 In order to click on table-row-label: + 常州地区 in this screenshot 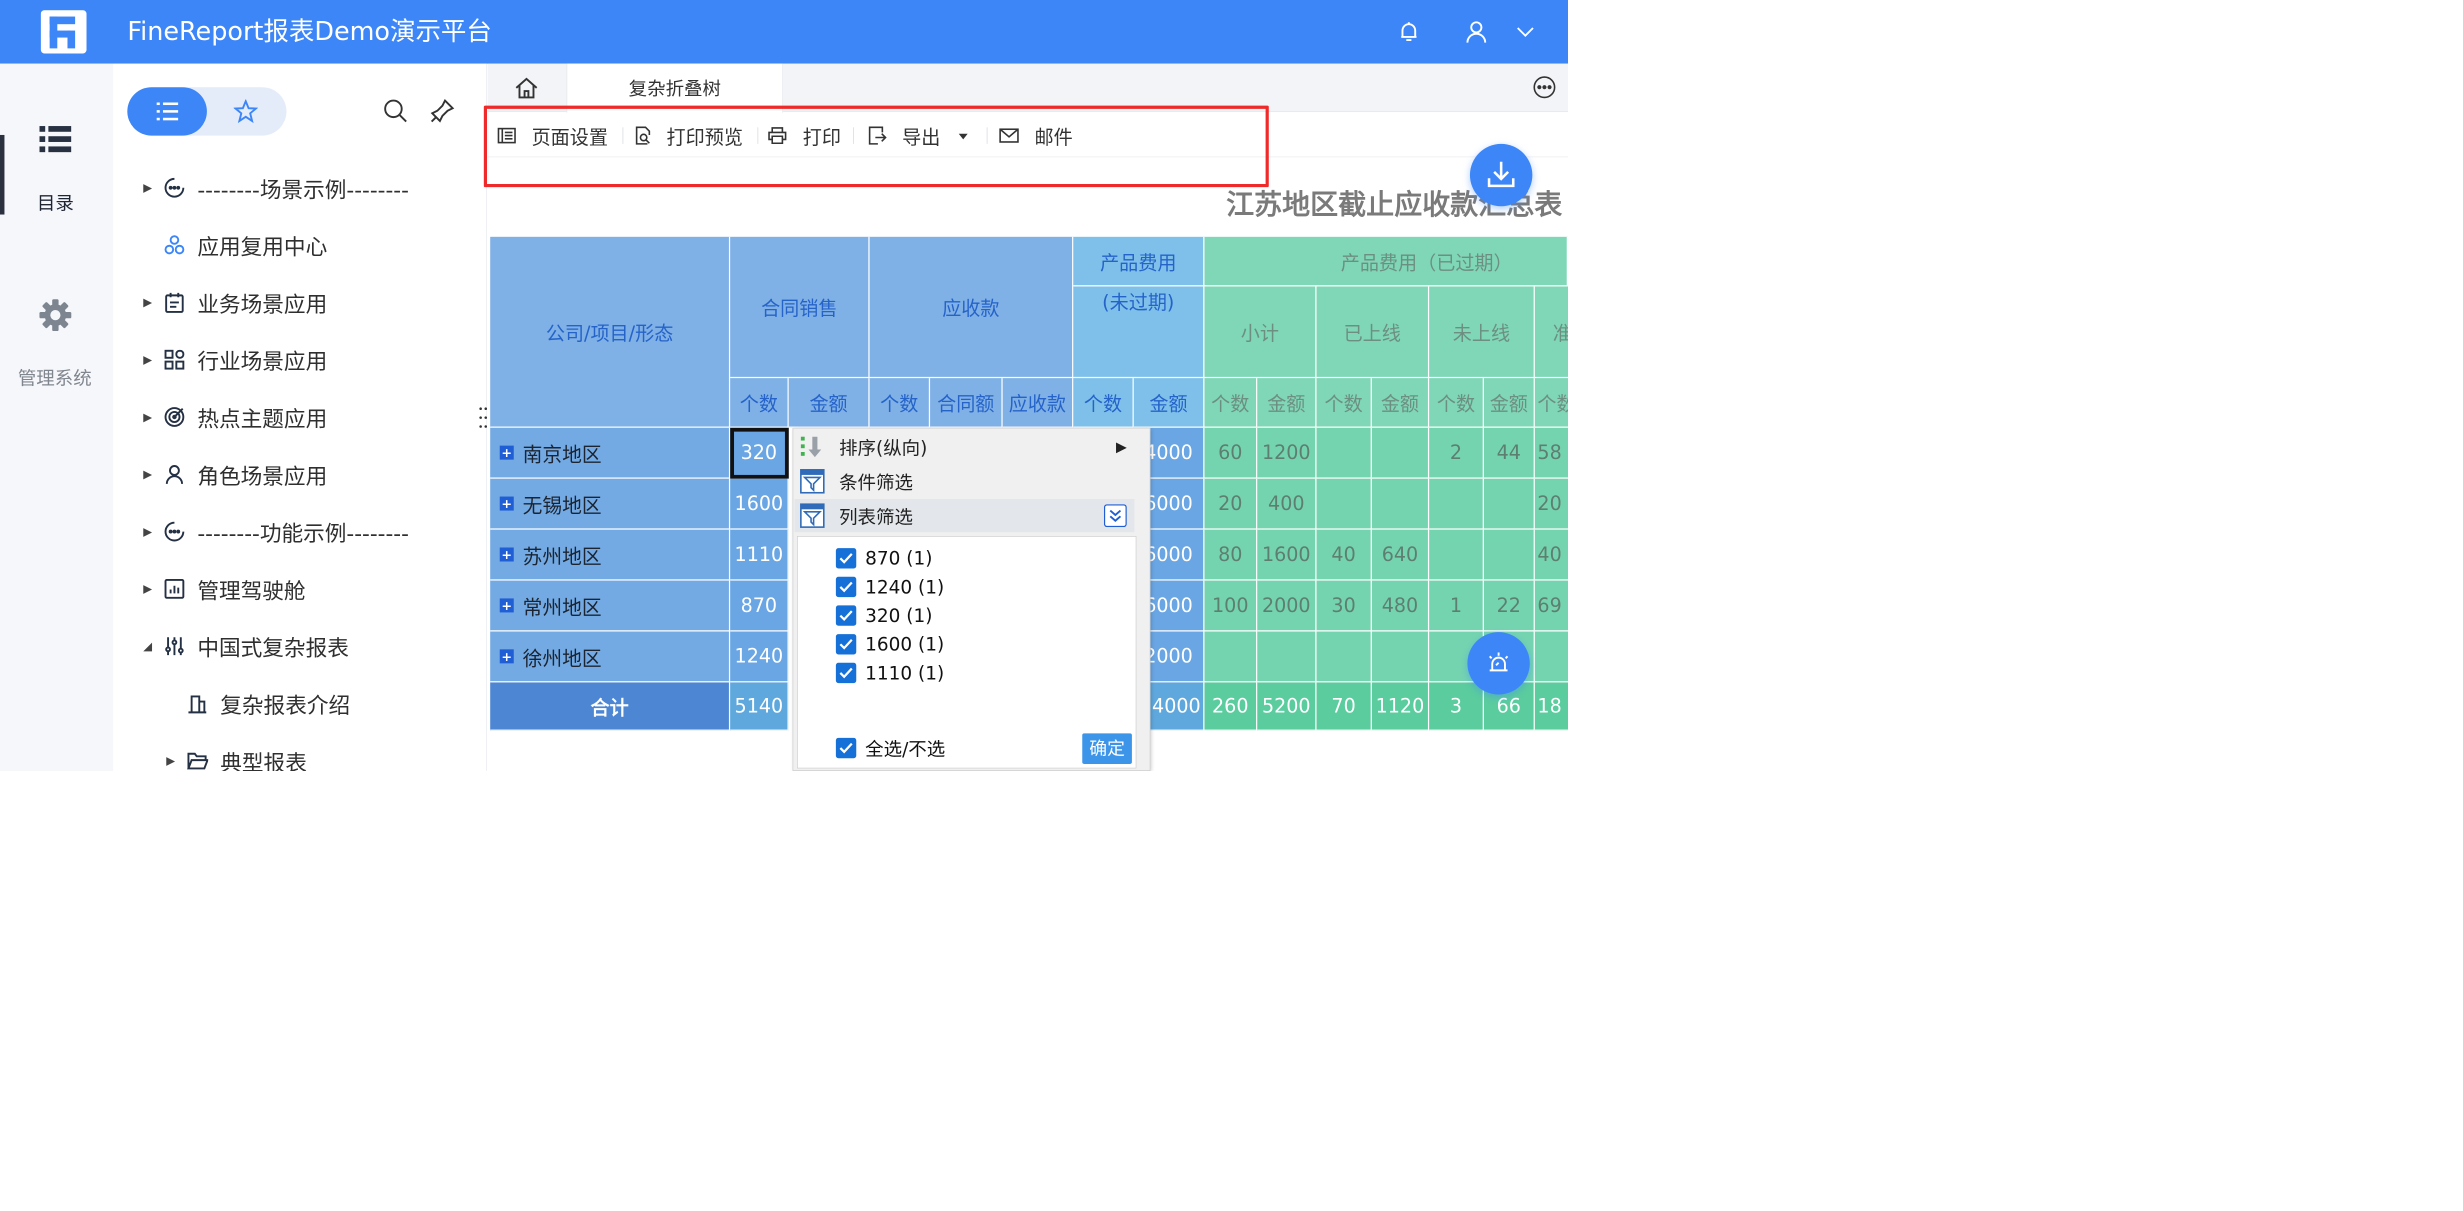, I will do `click(610, 606)`.